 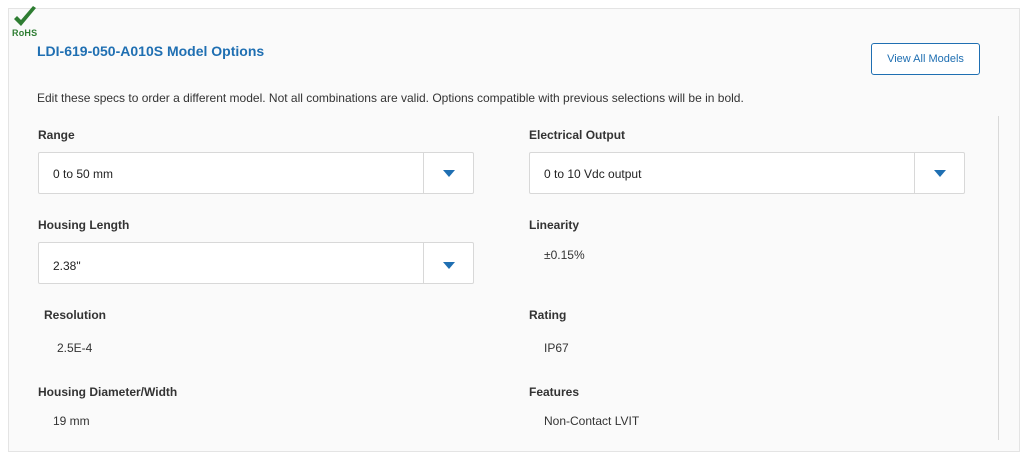 What do you see at coordinates (25, 33) in the screenshot?
I see `rohs-label: RoHS` at bounding box center [25, 33].